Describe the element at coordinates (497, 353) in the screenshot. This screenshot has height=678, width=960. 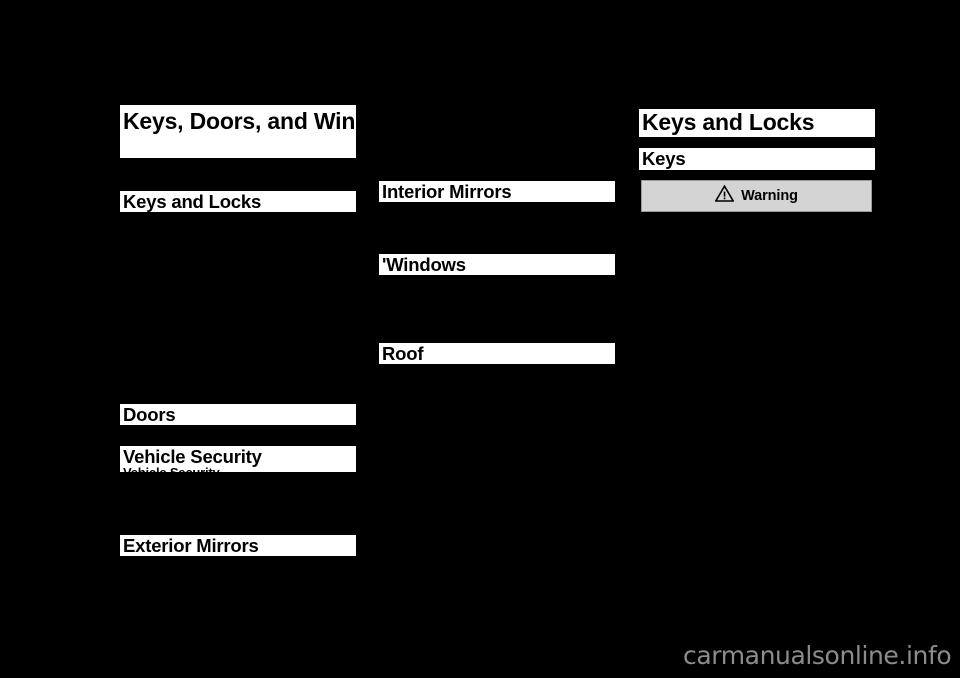
I see `section-roof: Roof` at that location.